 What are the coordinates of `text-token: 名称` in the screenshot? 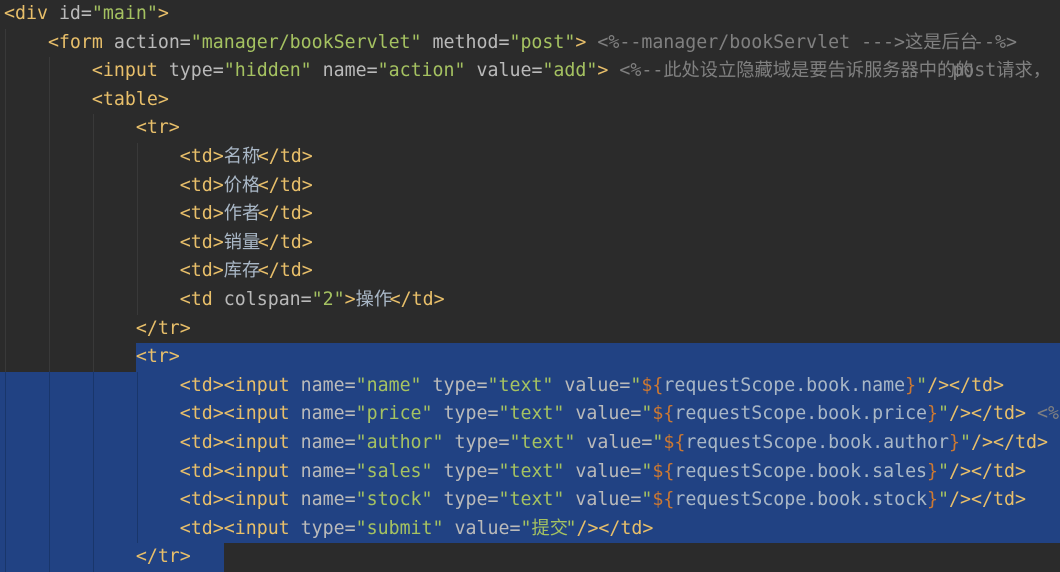 It's located at (242, 157).